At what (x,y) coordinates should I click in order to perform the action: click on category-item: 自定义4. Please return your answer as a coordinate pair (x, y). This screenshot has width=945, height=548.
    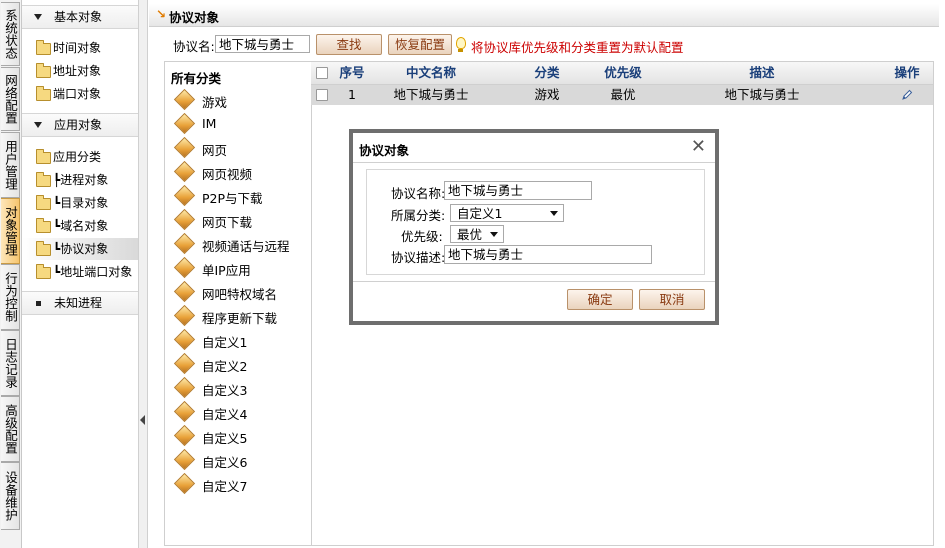
    Looking at the image, I should click on (241, 412).